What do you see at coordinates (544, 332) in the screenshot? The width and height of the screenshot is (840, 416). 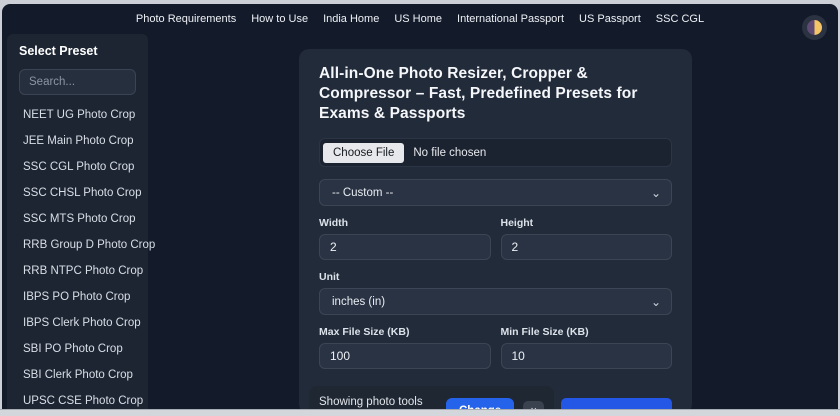 I see `min-file-size-label: Min File Size (KB)` at bounding box center [544, 332].